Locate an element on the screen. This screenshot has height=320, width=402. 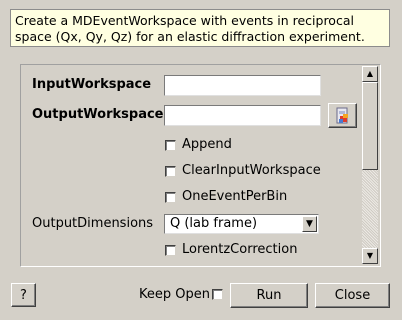
help-button: ? is located at coordinates (23, 295).